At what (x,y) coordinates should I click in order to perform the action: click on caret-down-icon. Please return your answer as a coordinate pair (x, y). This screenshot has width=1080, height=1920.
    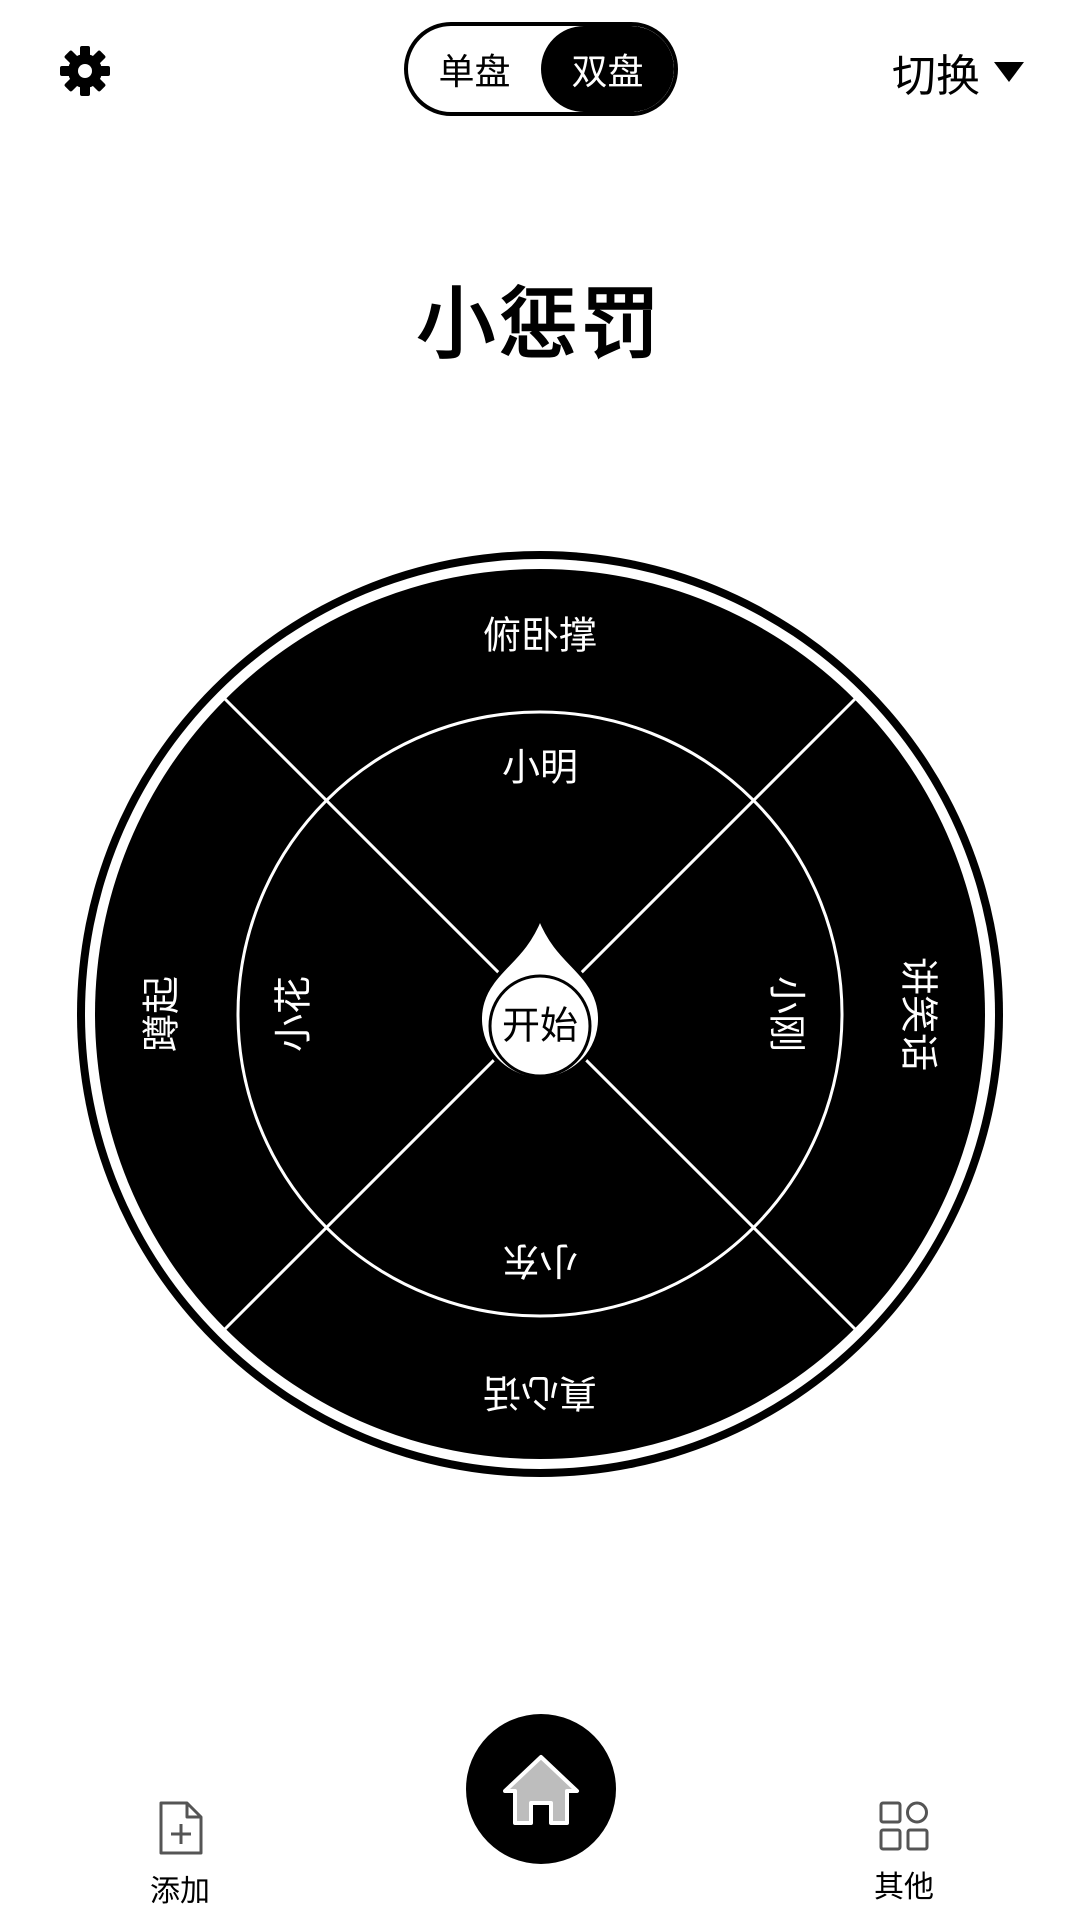
    Looking at the image, I should click on (1009, 72).